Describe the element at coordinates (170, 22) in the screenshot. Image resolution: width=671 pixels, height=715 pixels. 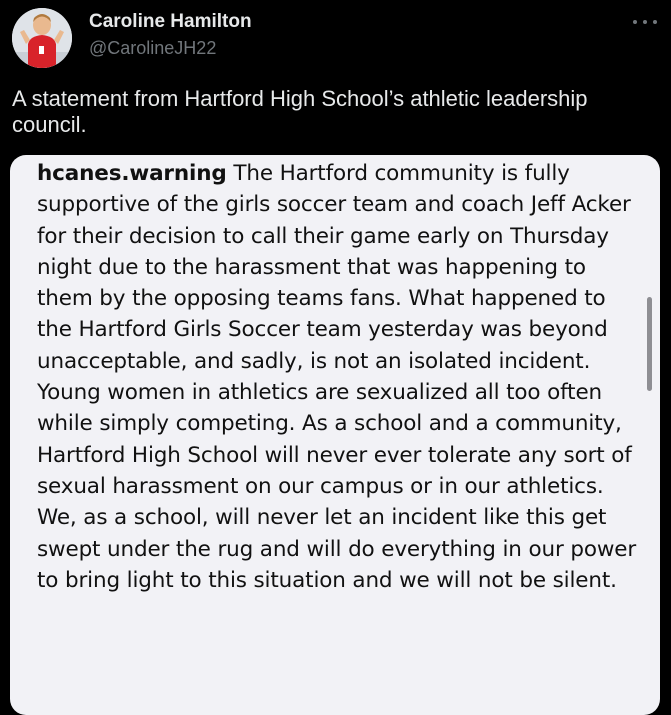
I see `author-name: Caroline Hamilton` at that location.